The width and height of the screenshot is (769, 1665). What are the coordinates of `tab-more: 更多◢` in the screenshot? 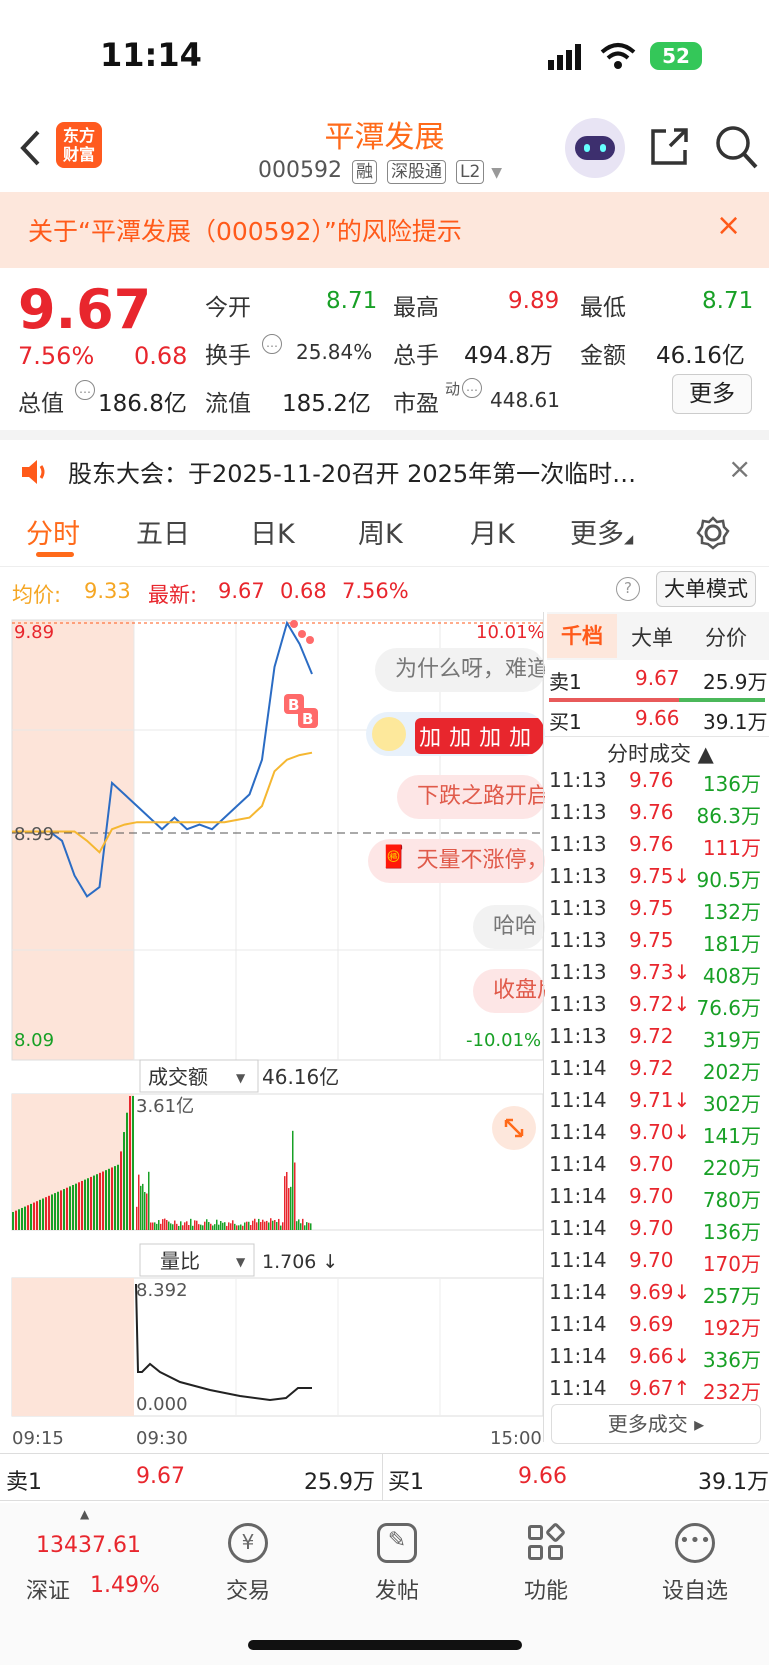 It's located at (601, 531).